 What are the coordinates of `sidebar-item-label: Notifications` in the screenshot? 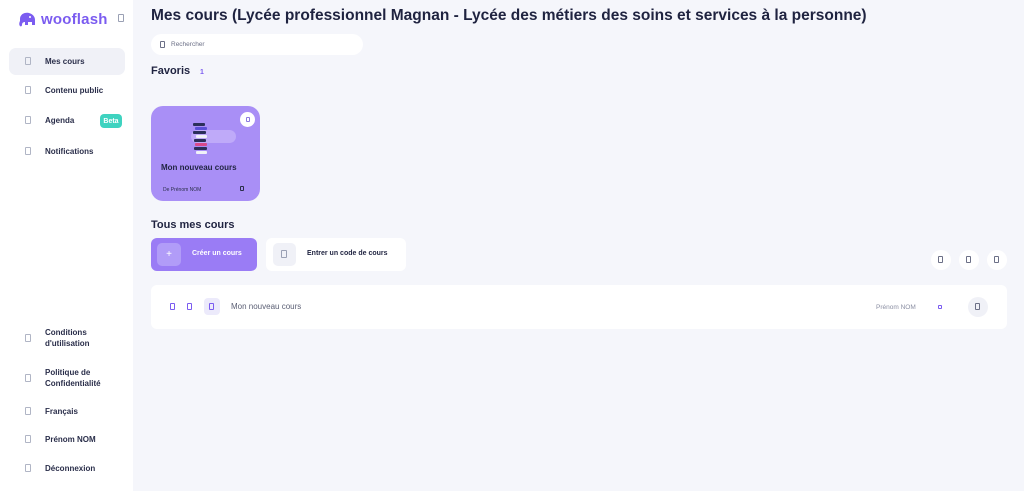 It's located at (69, 151).